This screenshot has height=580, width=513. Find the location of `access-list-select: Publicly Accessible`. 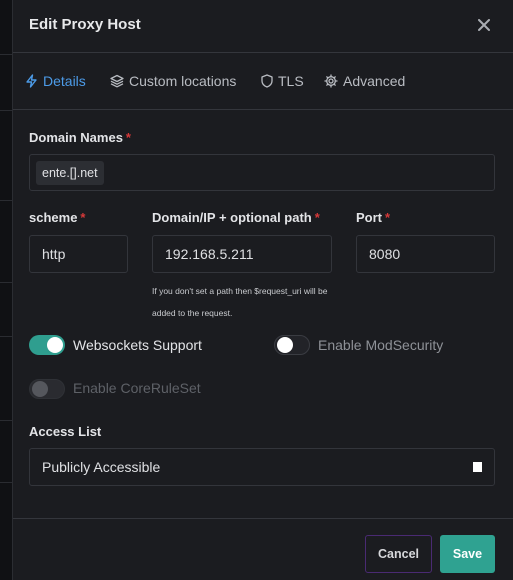

access-list-select: Publicly Accessible is located at coordinates (262, 467).